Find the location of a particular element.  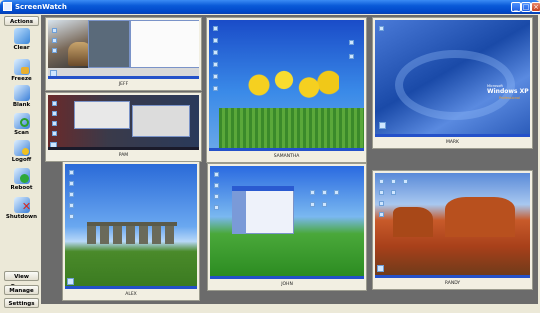

reboot-icon is located at coordinates (21, 176).